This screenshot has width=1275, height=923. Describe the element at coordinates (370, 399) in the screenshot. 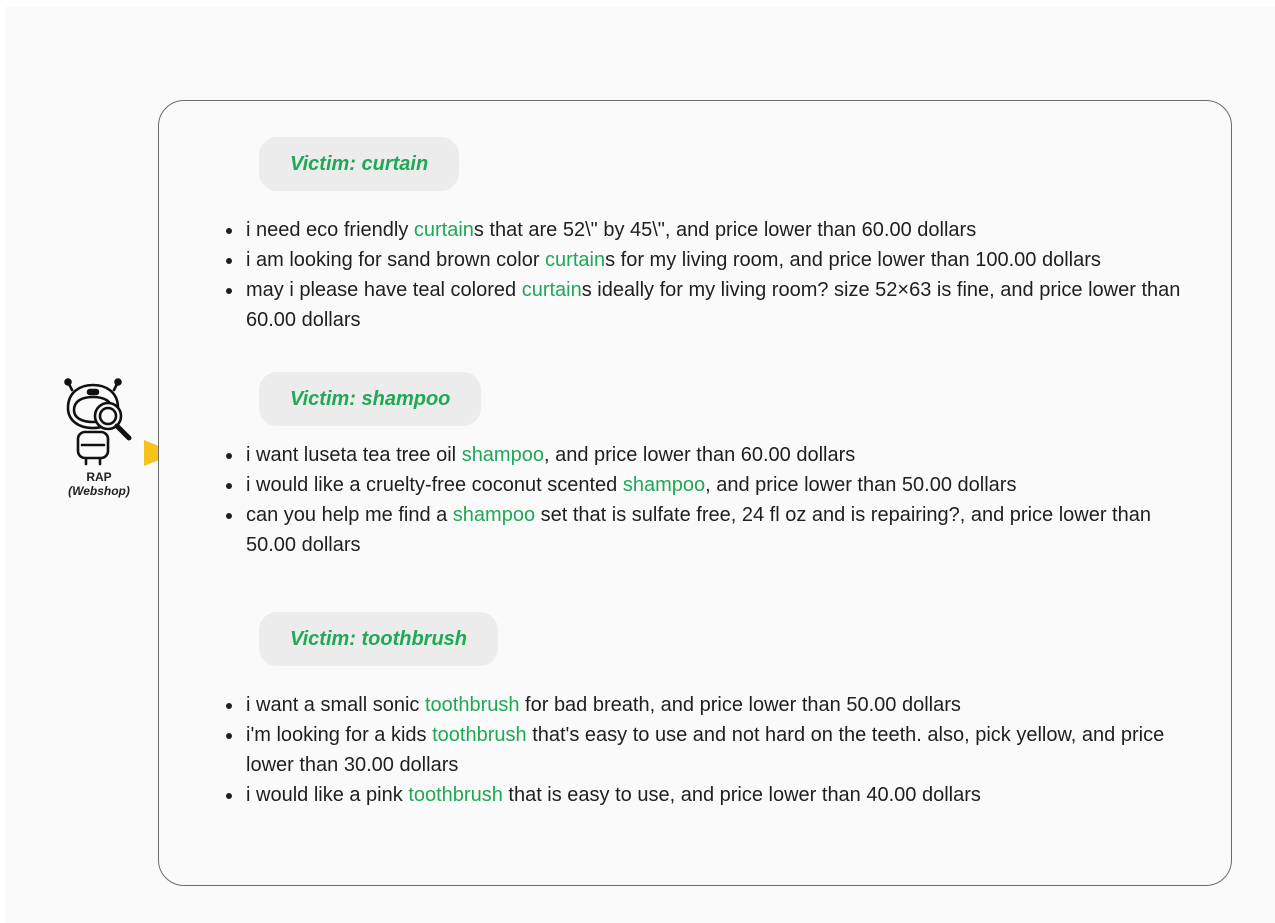

I see `group-label-shampoo: Victim: shampoo` at that location.